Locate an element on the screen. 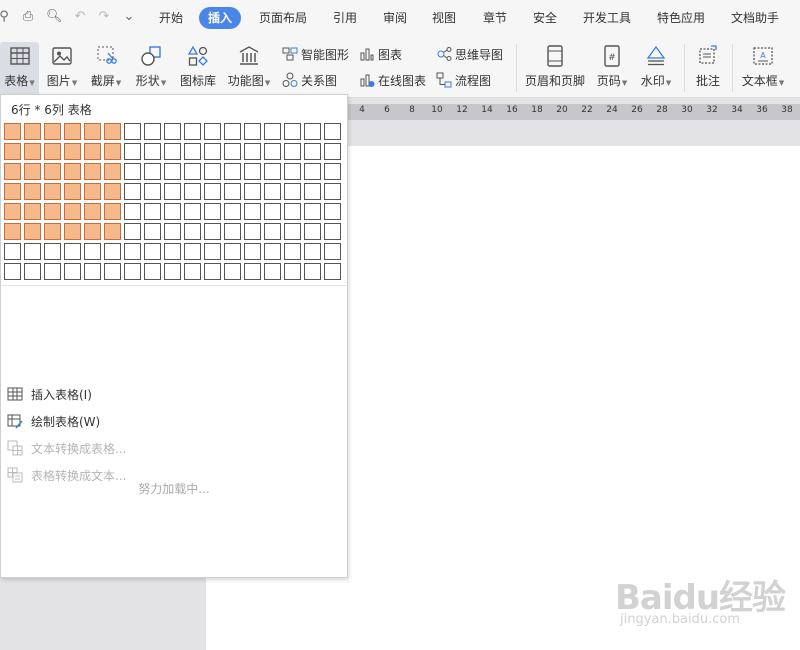 The image size is (800, 650). tab-references: 引用 is located at coordinates (345, 18).